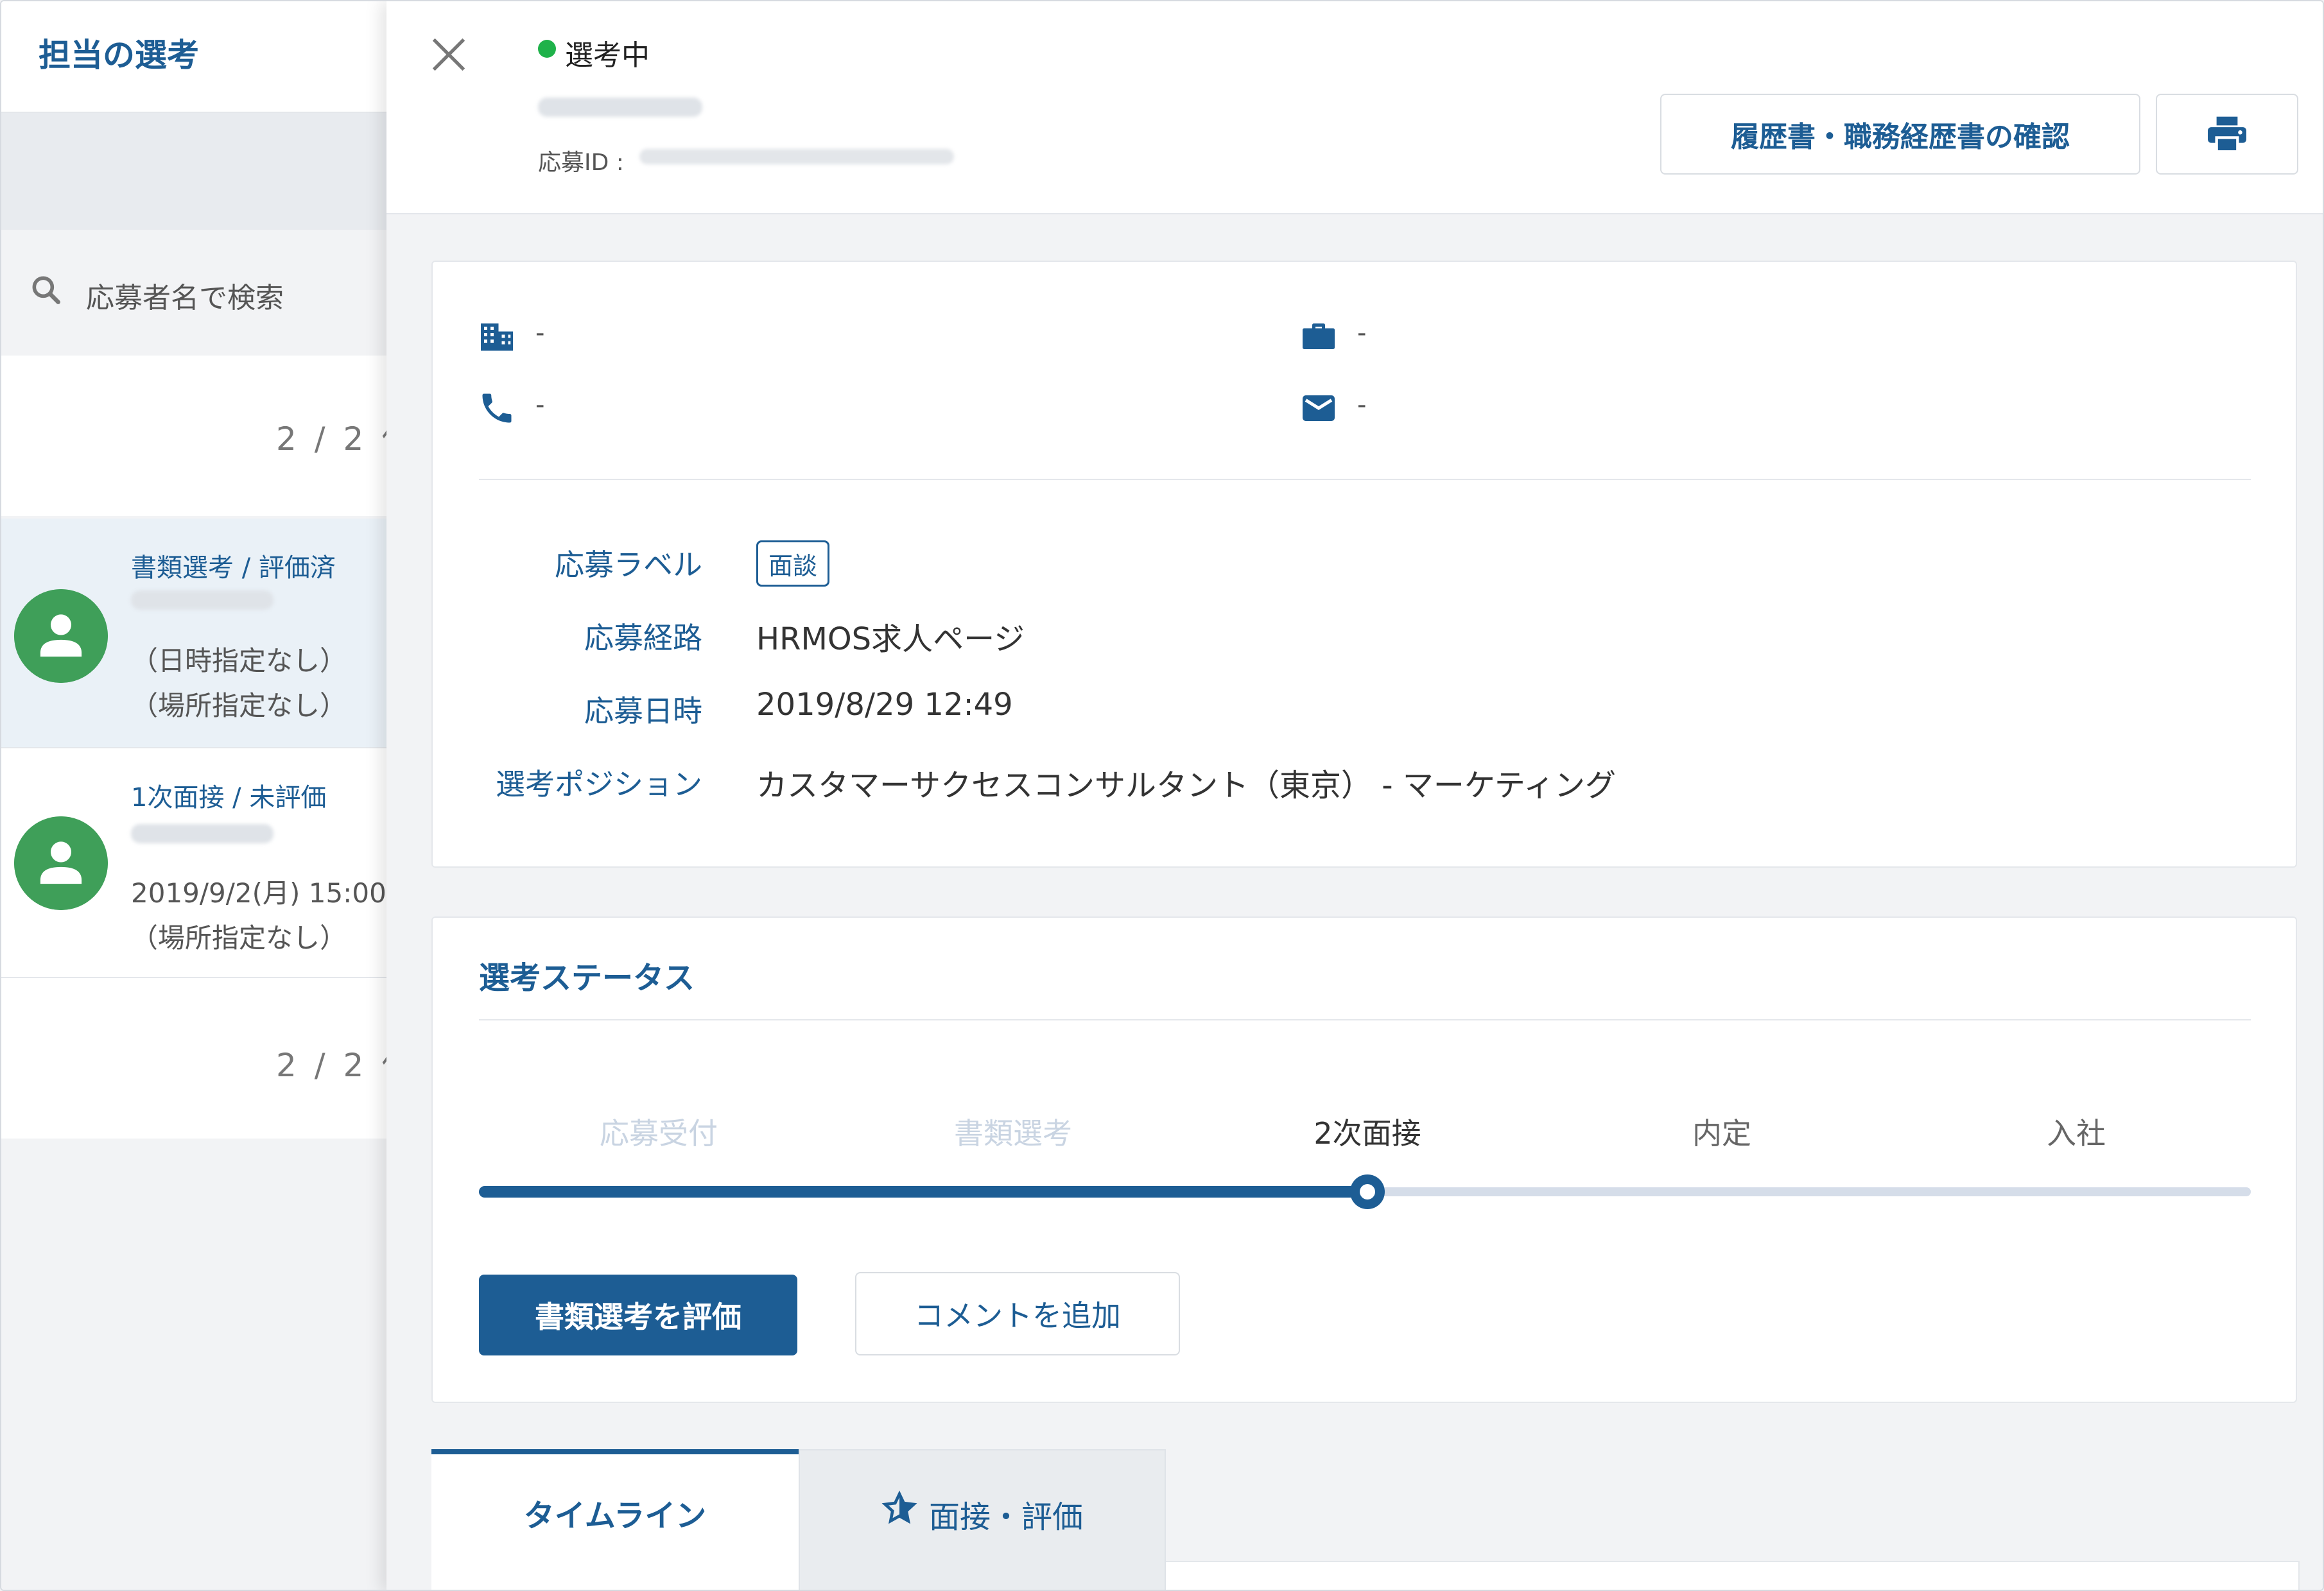 The height and width of the screenshot is (1591, 2324). What do you see at coordinates (258, 893) in the screenshot?
I see `candidate-datetime: 2019/9/2(月) 15:00` at bounding box center [258, 893].